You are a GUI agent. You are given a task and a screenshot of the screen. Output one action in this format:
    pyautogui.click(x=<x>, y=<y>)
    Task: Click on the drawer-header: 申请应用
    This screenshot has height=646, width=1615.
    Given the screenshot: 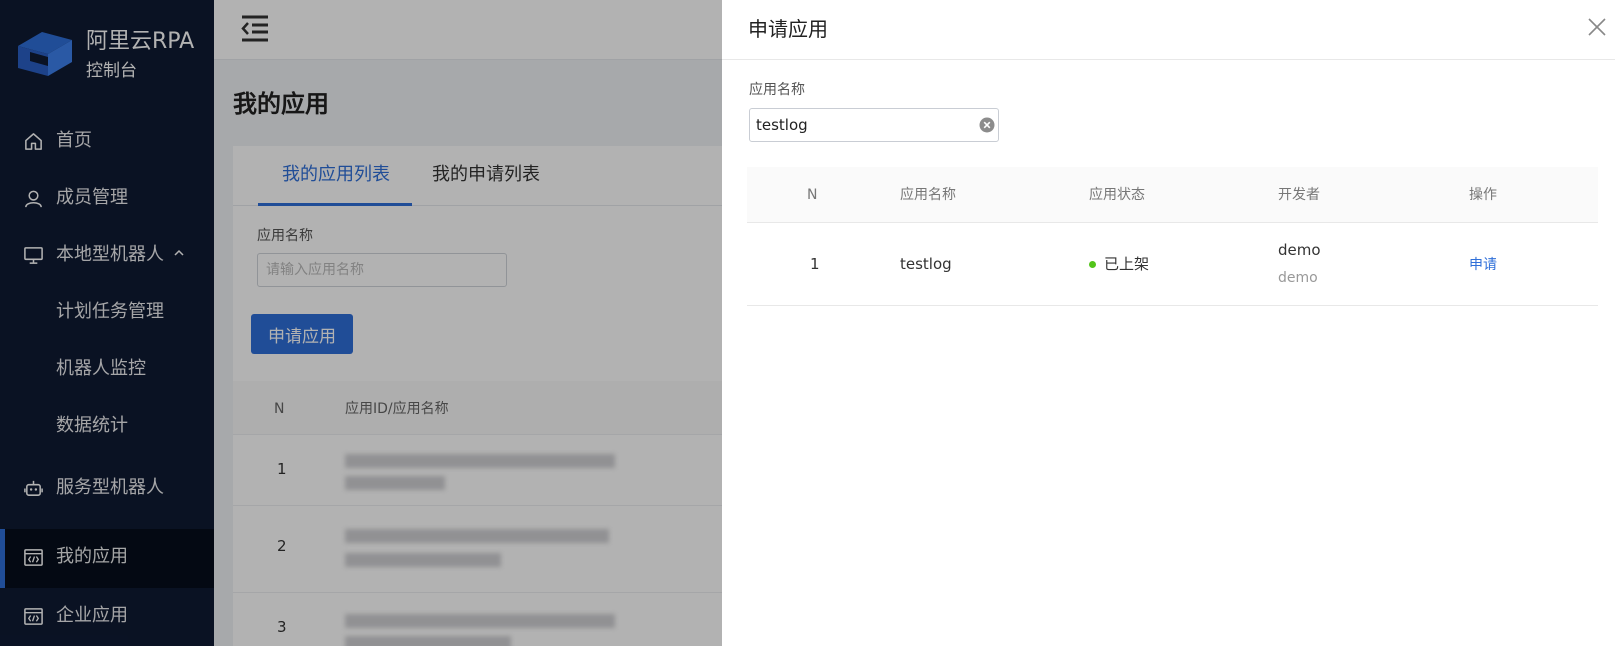 What is the action you would take?
    pyautogui.click(x=1168, y=30)
    